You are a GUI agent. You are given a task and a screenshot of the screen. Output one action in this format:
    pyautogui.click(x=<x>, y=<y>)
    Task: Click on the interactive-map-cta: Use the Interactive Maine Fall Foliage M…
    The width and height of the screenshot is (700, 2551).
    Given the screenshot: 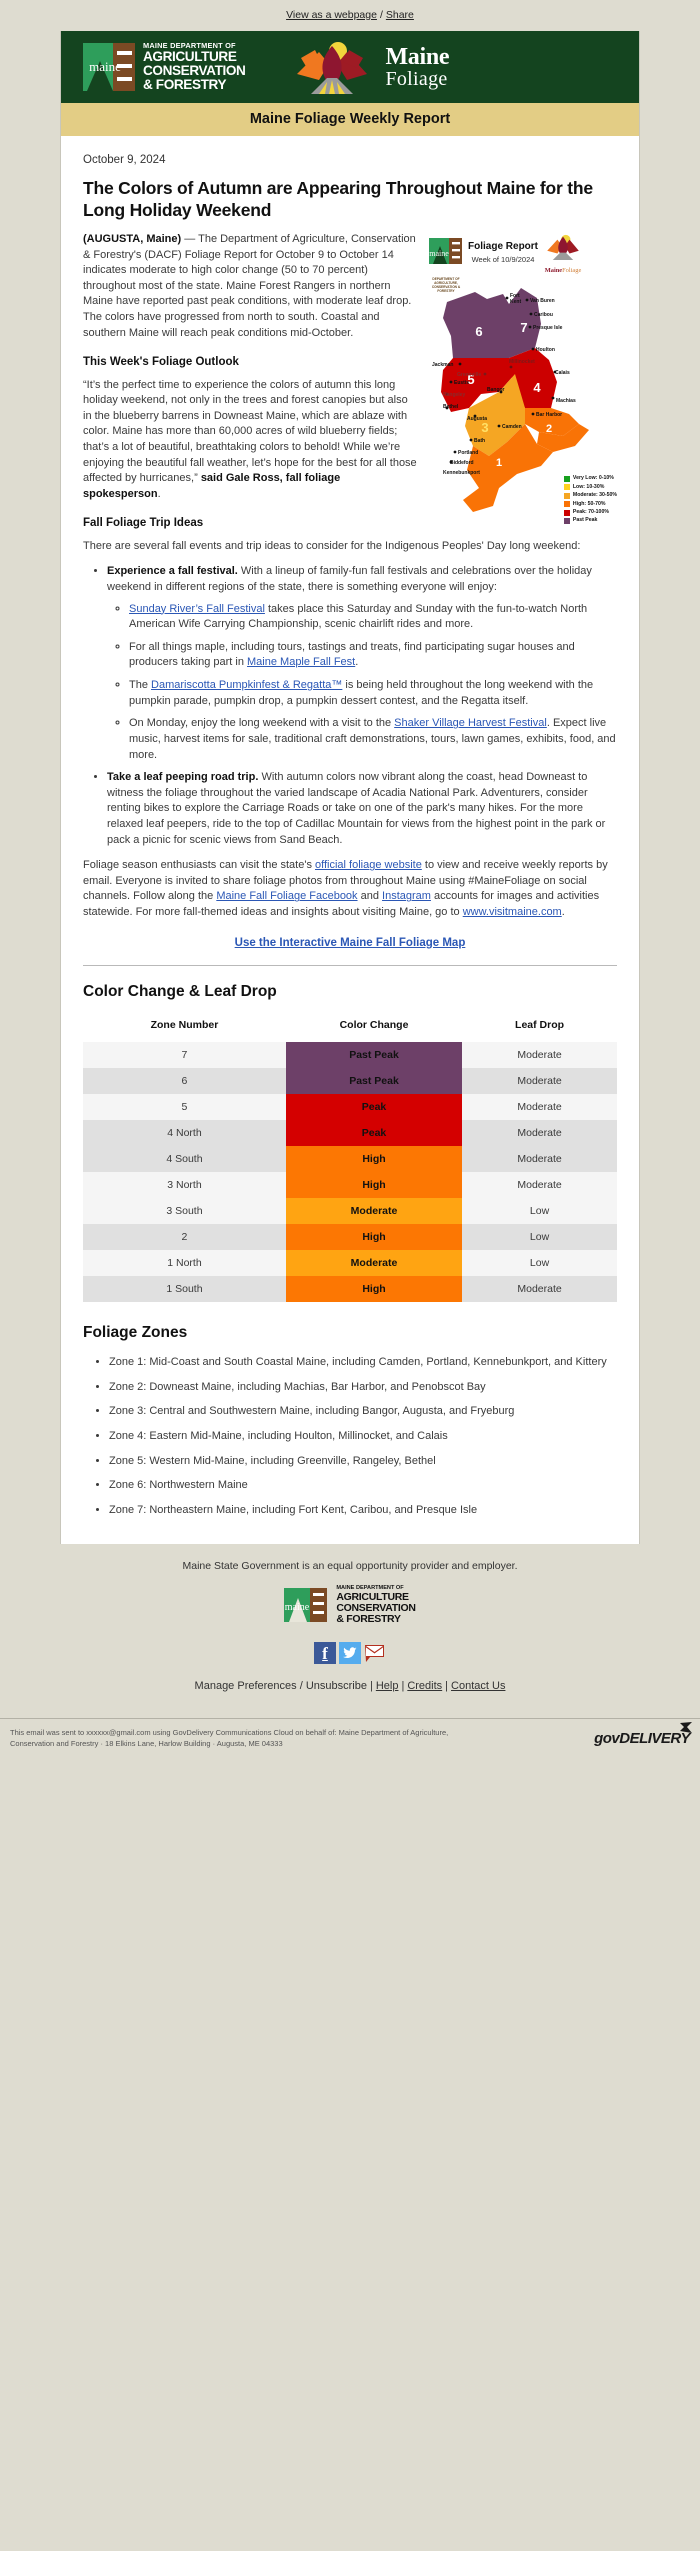 What is the action you would take?
    pyautogui.click(x=350, y=943)
    